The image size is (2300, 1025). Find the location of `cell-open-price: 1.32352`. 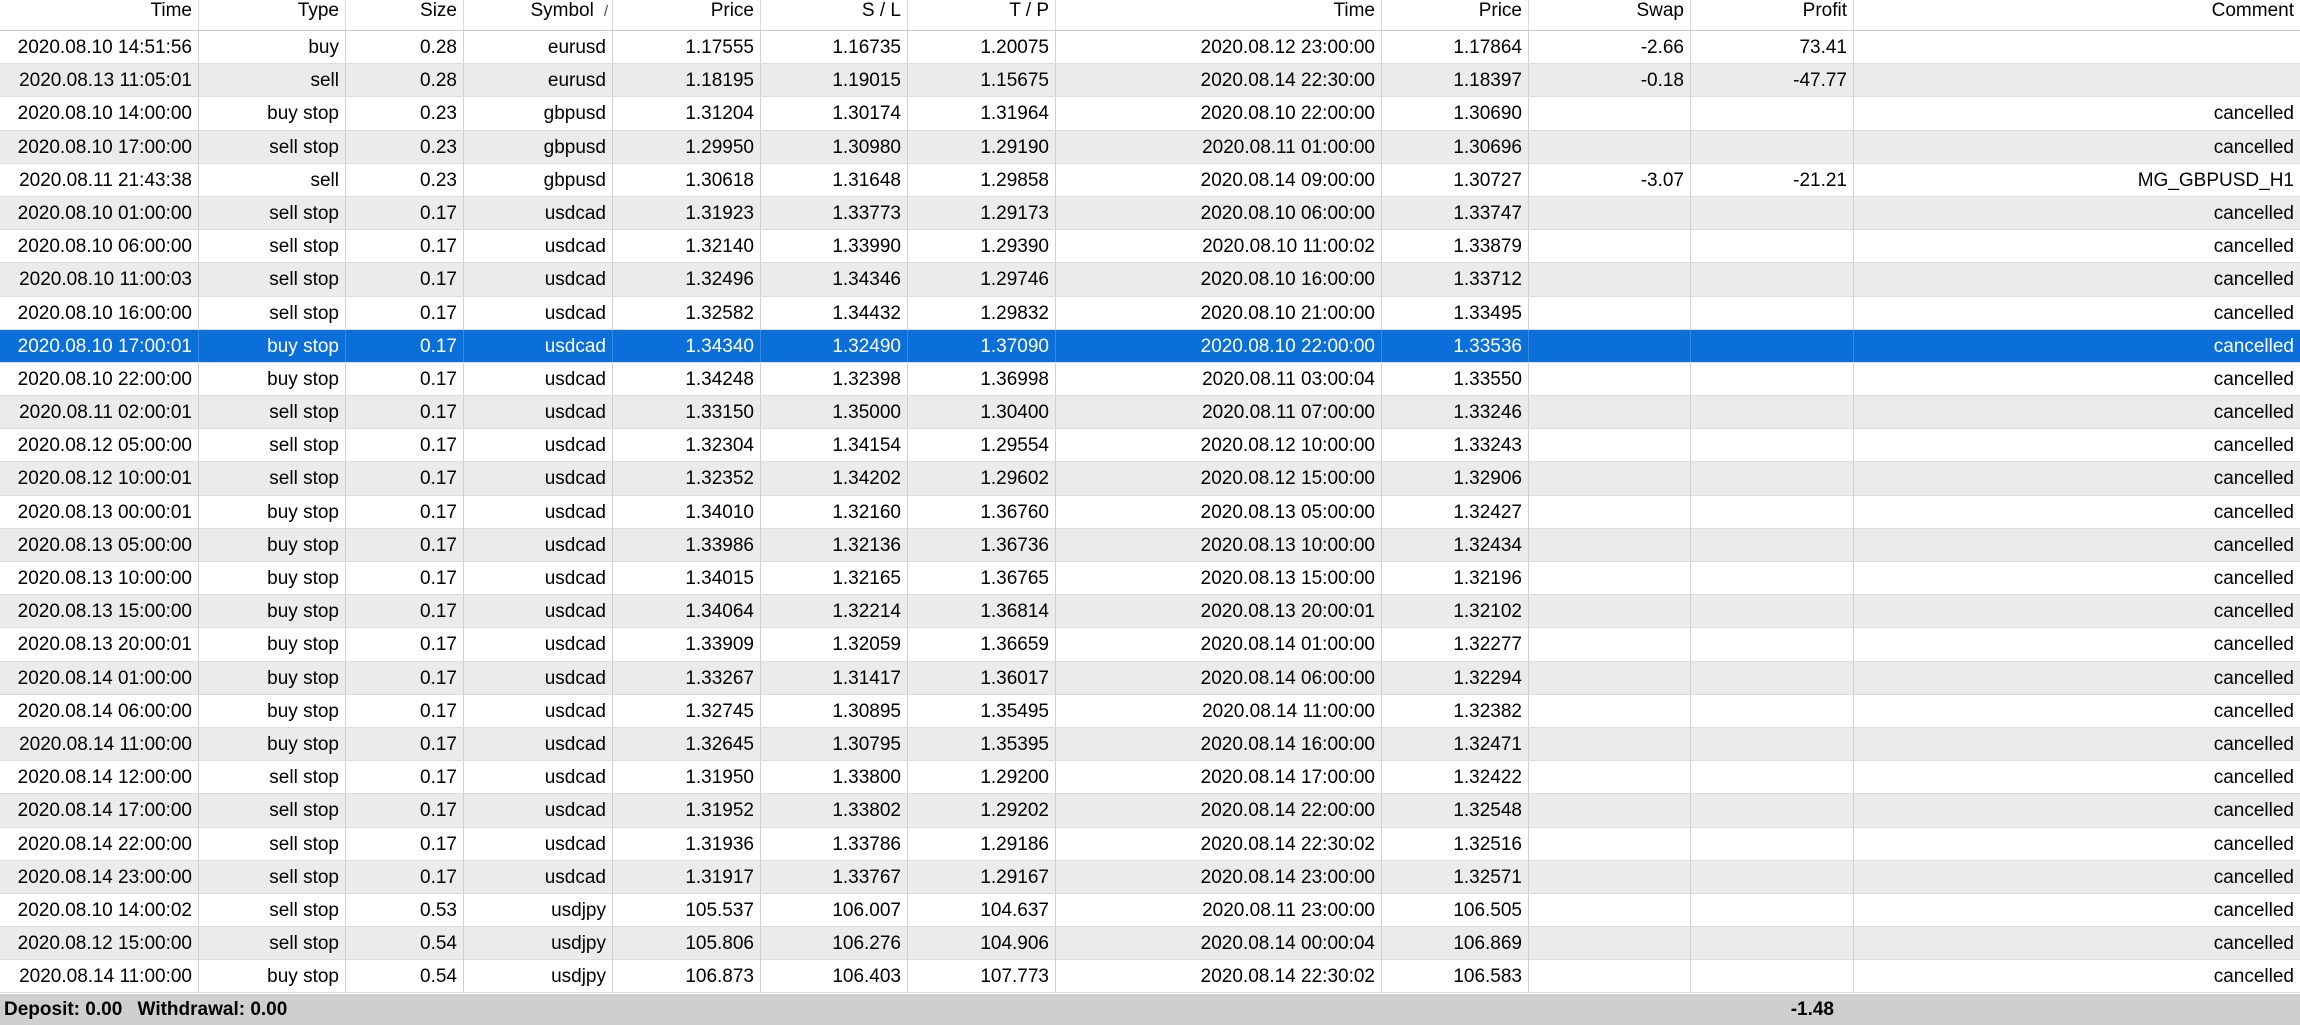

cell-open-price: 1.32352 is located at coordinates (687, 478).